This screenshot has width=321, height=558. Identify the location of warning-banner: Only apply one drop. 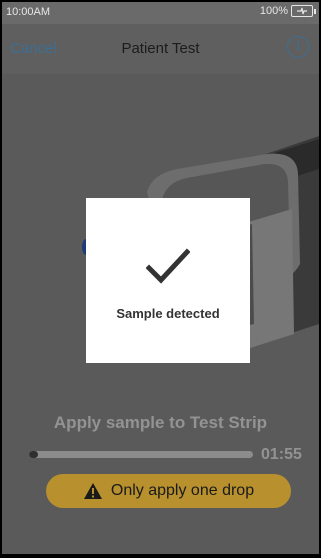
(168, 491).